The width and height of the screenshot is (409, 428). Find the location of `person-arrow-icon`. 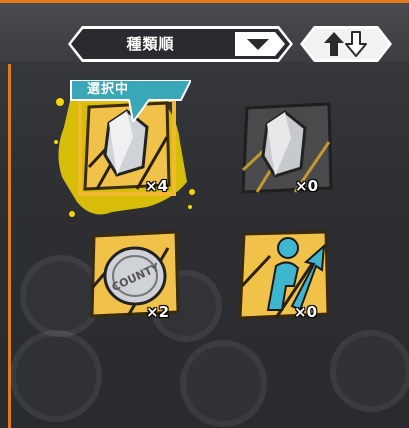

person-arrow-icon is located at coordinates (284, 275).